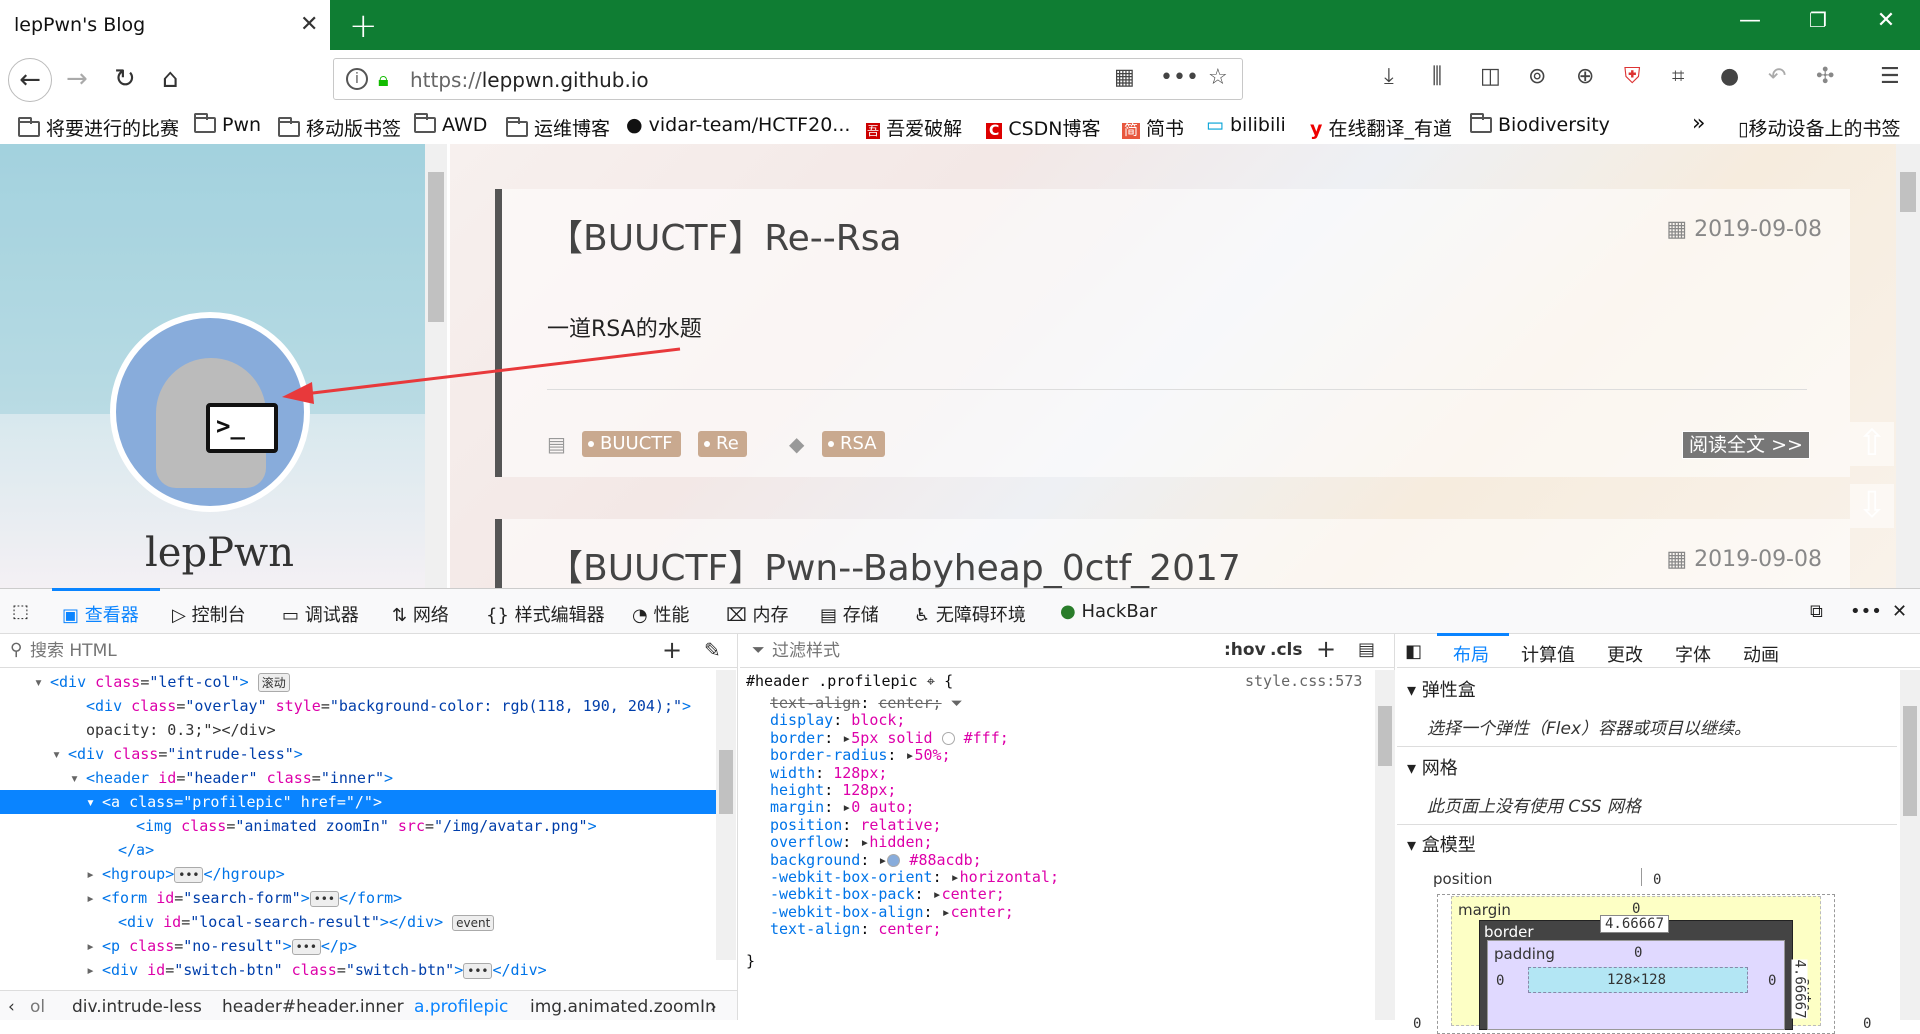 The width and height of the screenshot is (1920, 1034). What do you see at coordinates (1816, 611) in the screenshot?
I see `dock-icon: ⧉` at bounding box center [1816, 611].